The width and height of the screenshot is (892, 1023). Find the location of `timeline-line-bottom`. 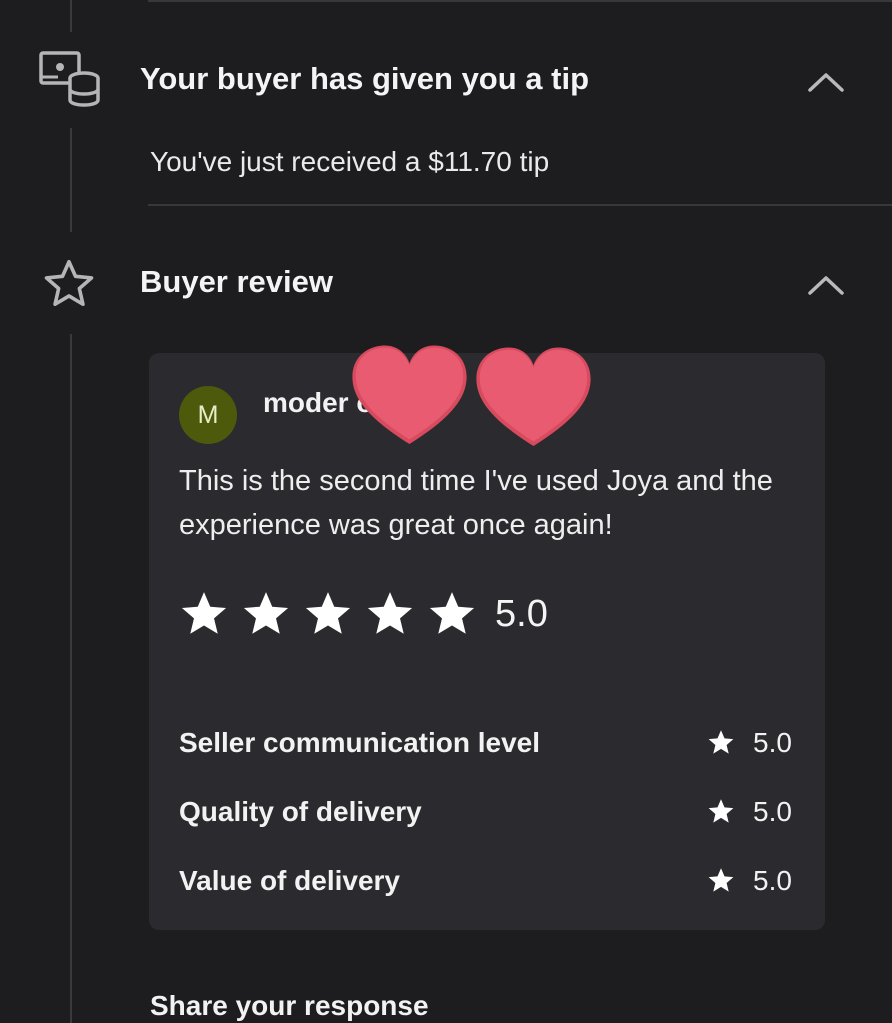

timeline-line-bottom is located at coordinates (71, 678).